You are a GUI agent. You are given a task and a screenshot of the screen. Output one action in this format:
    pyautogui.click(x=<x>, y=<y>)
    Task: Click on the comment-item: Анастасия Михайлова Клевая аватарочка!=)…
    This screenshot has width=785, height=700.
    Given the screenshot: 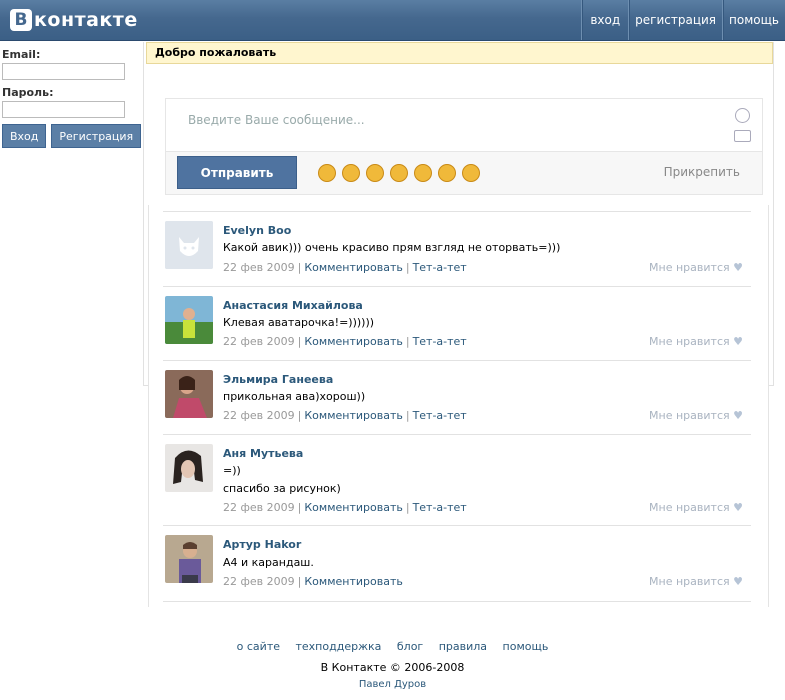 What is the action you would take?
    pyautogui.click(x=457, y=323)
    